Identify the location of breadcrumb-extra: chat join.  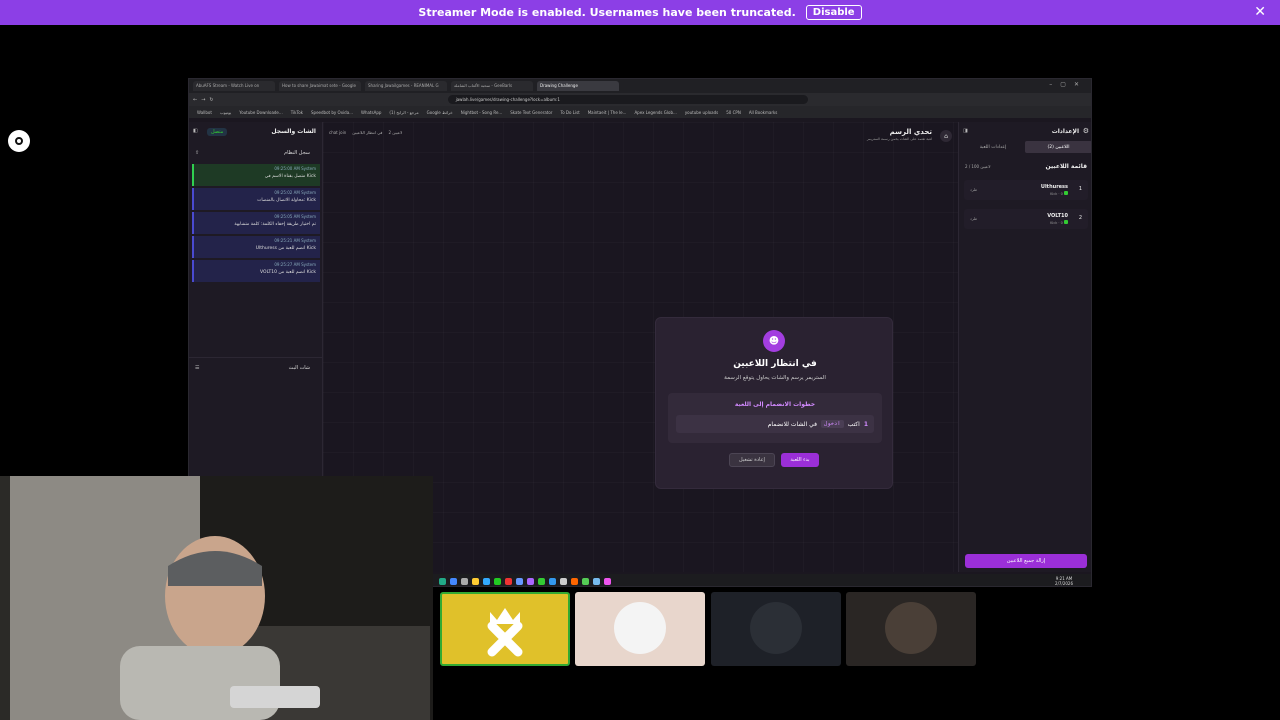
(338, 132).